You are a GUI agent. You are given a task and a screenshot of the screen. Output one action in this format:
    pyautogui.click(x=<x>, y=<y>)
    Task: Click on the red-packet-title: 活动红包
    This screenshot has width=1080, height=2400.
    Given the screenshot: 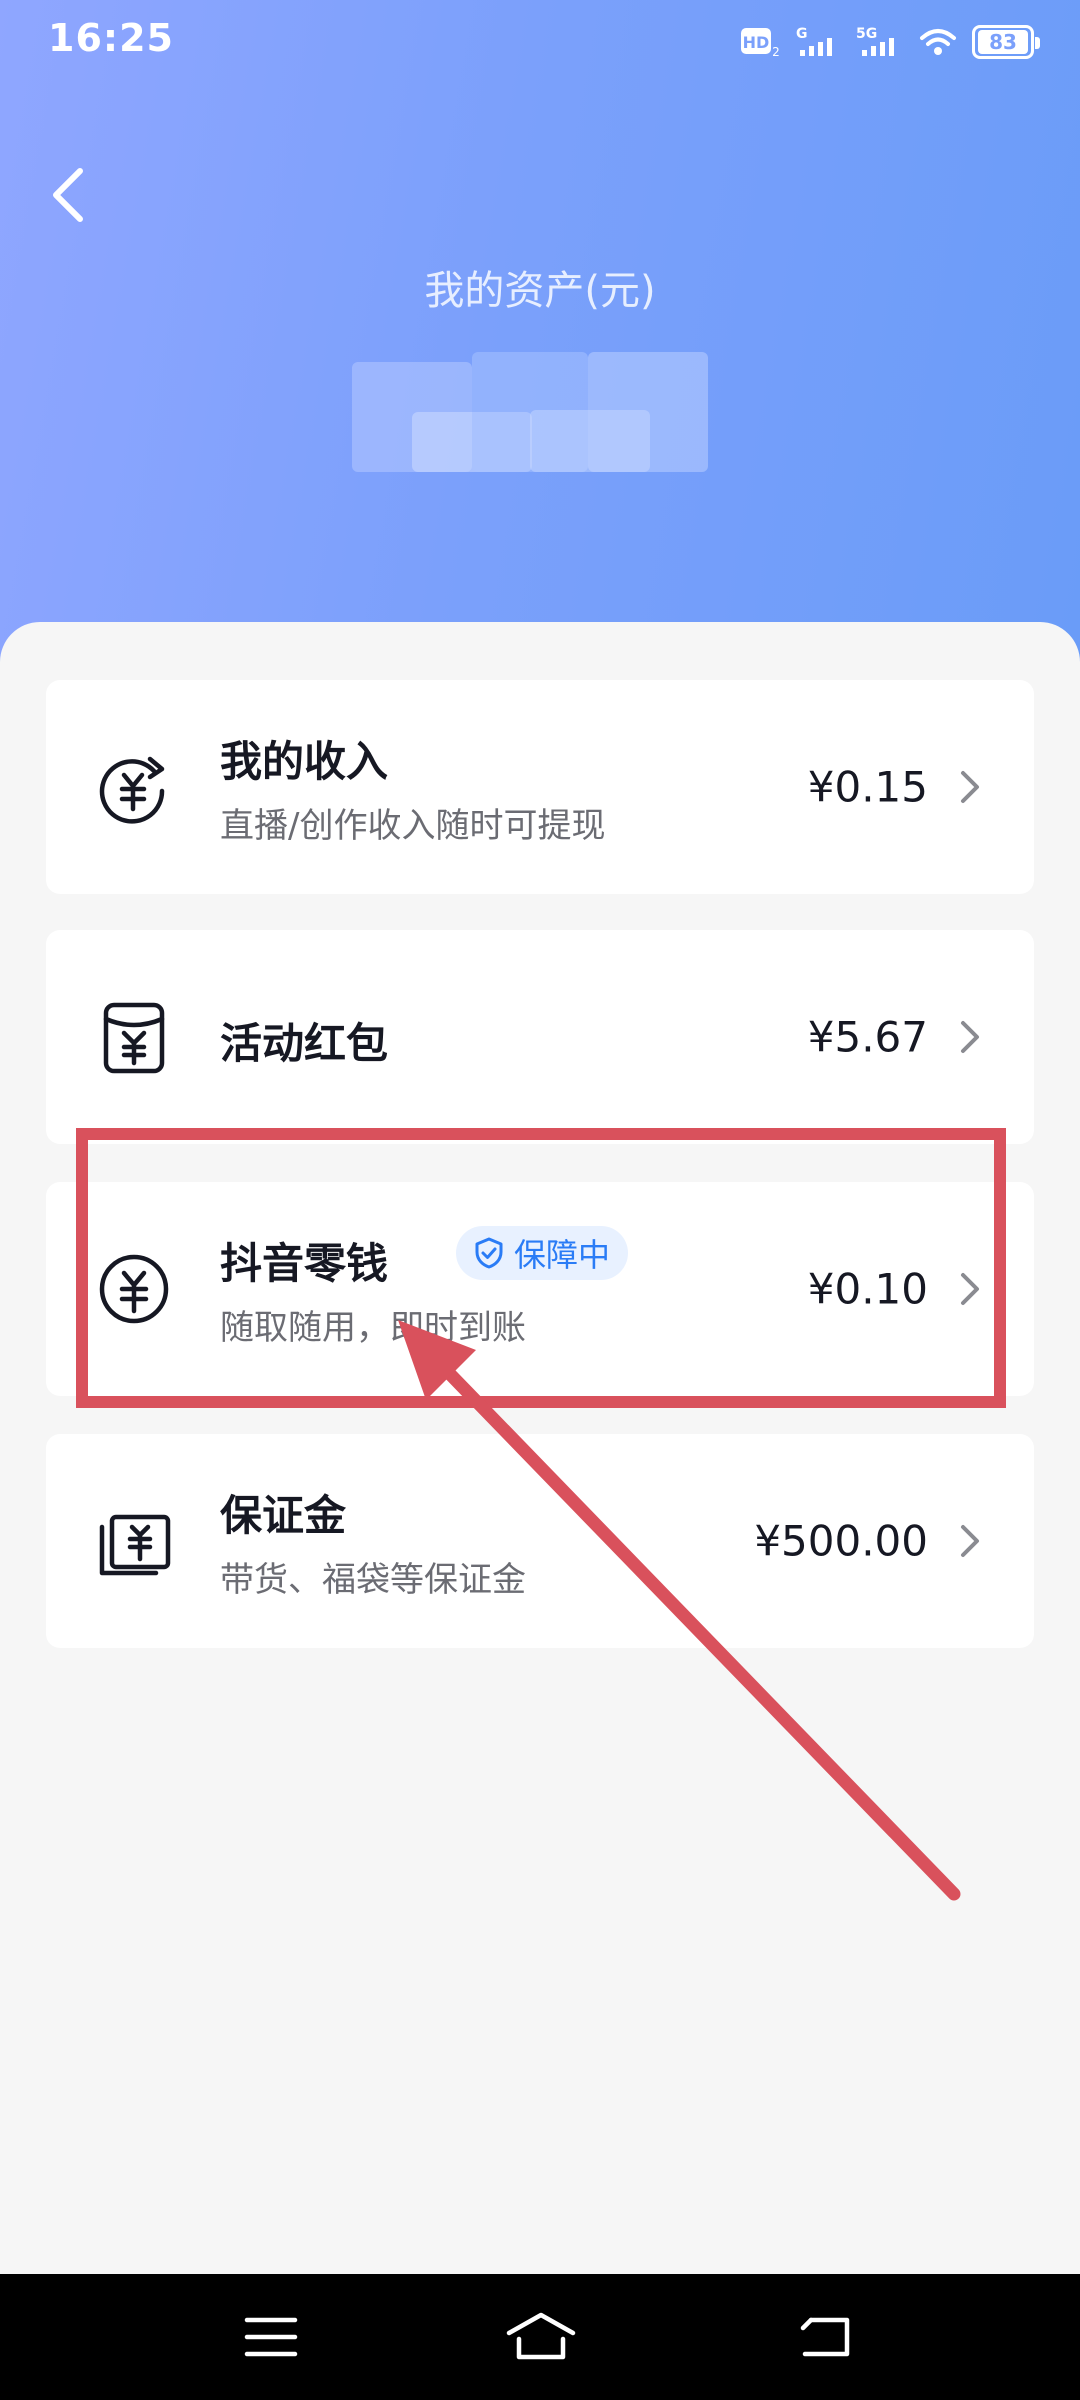 What is the action you would take?
    pyautogui.click(x=304, y=1043)
    